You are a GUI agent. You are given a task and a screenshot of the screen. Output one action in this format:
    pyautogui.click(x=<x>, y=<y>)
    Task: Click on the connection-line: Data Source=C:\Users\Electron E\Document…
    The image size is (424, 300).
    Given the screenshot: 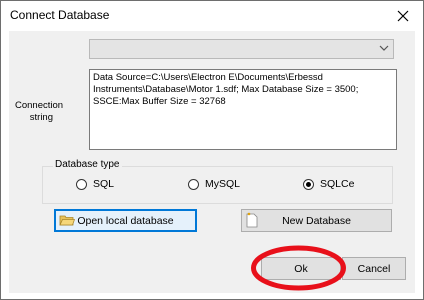 What is the action you would take?
    pyautogui.click(x=208, y=77)
    